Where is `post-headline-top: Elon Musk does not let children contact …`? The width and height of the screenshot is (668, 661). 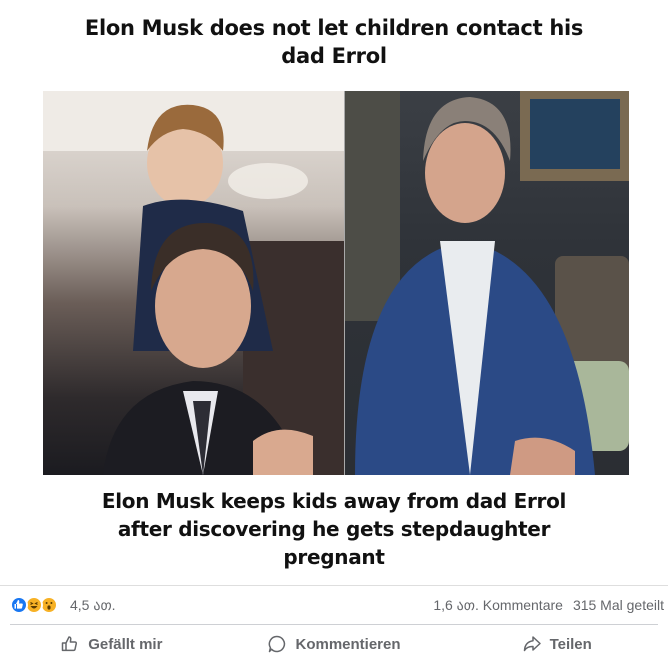
post-headline-top: Elon Musk does not let children contact … is located at coordinates (334, 42).